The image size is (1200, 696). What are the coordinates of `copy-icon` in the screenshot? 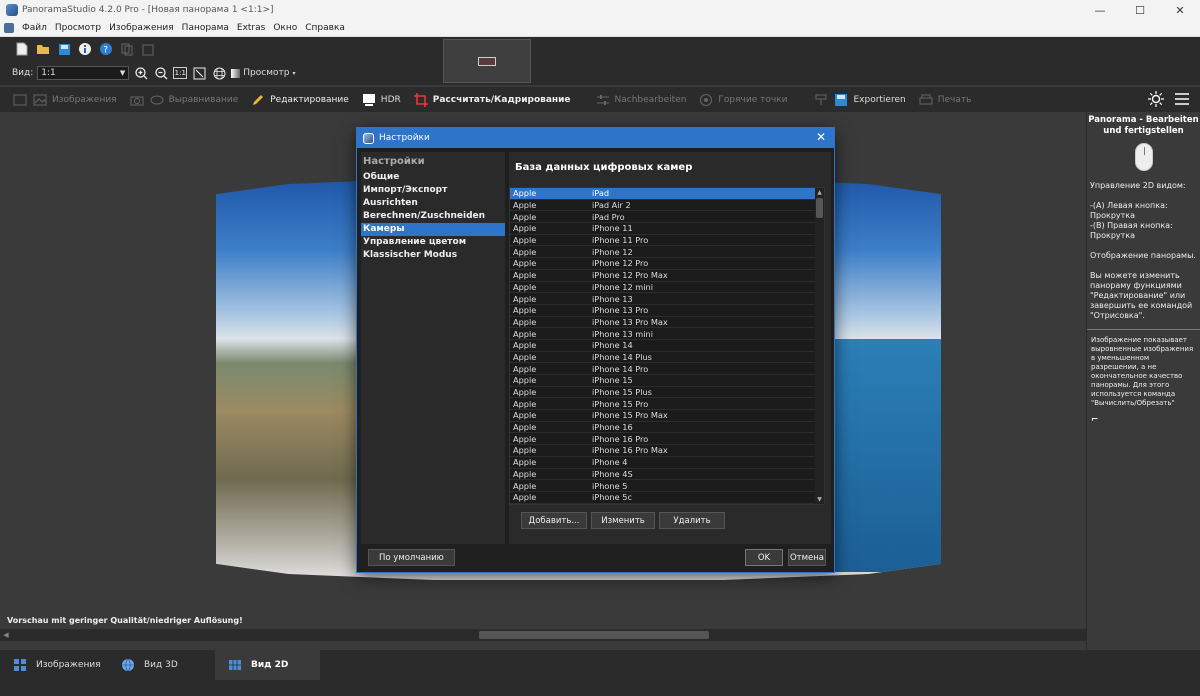 It's located at (127, 49).